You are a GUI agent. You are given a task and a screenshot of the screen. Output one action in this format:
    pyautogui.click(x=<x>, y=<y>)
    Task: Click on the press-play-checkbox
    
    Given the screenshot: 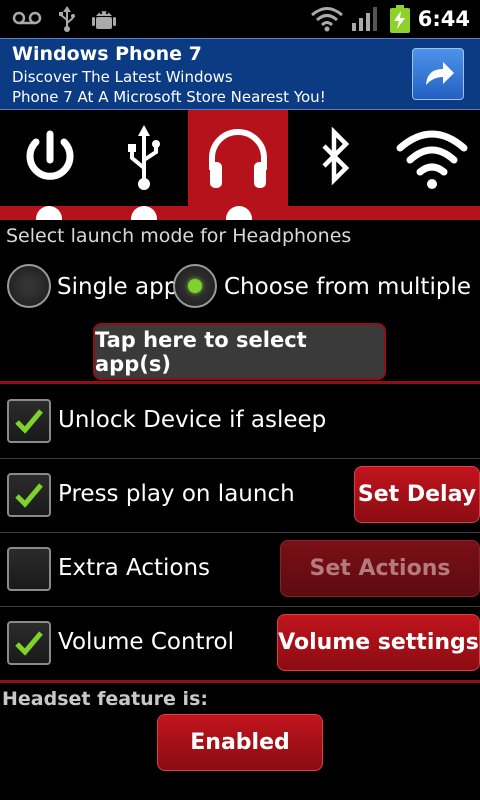 What is the action you would take?
    pyautogui.click(x=29, y=495)
    